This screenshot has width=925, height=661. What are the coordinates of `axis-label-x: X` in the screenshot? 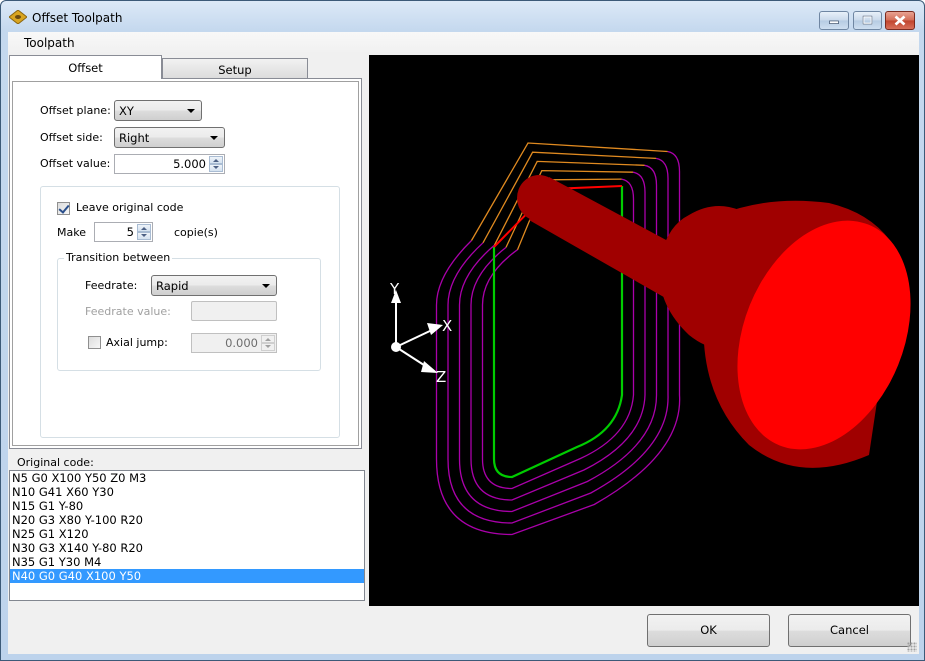 It's located at (447, 326).